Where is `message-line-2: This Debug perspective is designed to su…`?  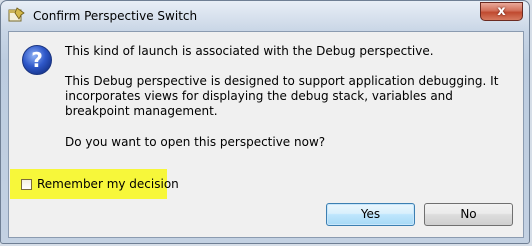 message-line-2: This Debug perspective is designed to su… is located at coordinates (282, 96).